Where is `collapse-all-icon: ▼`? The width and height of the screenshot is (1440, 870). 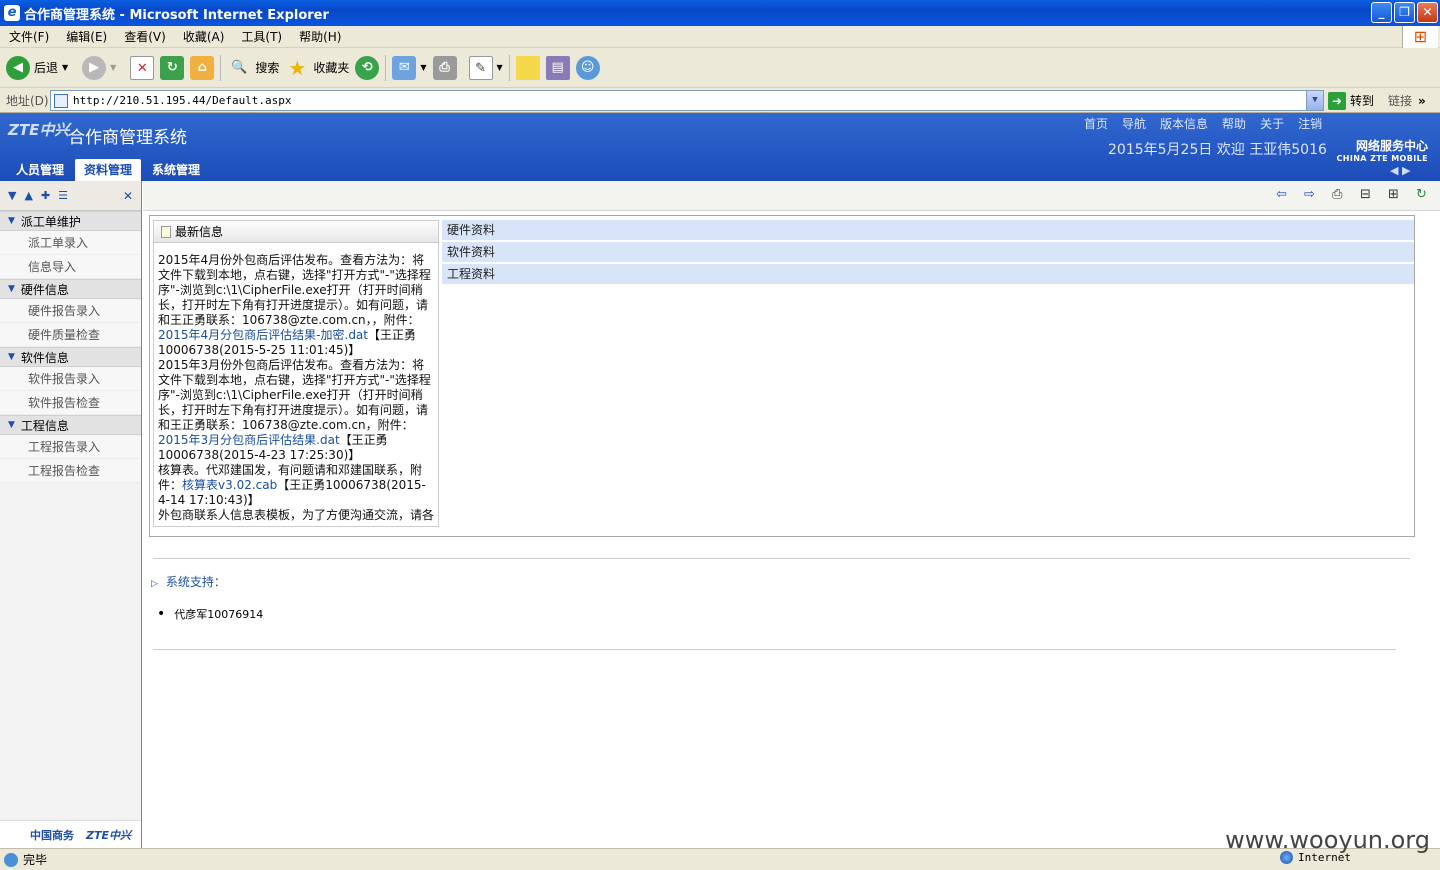
collapse-all-icon: ▼ is located at coordinates (12, 195).